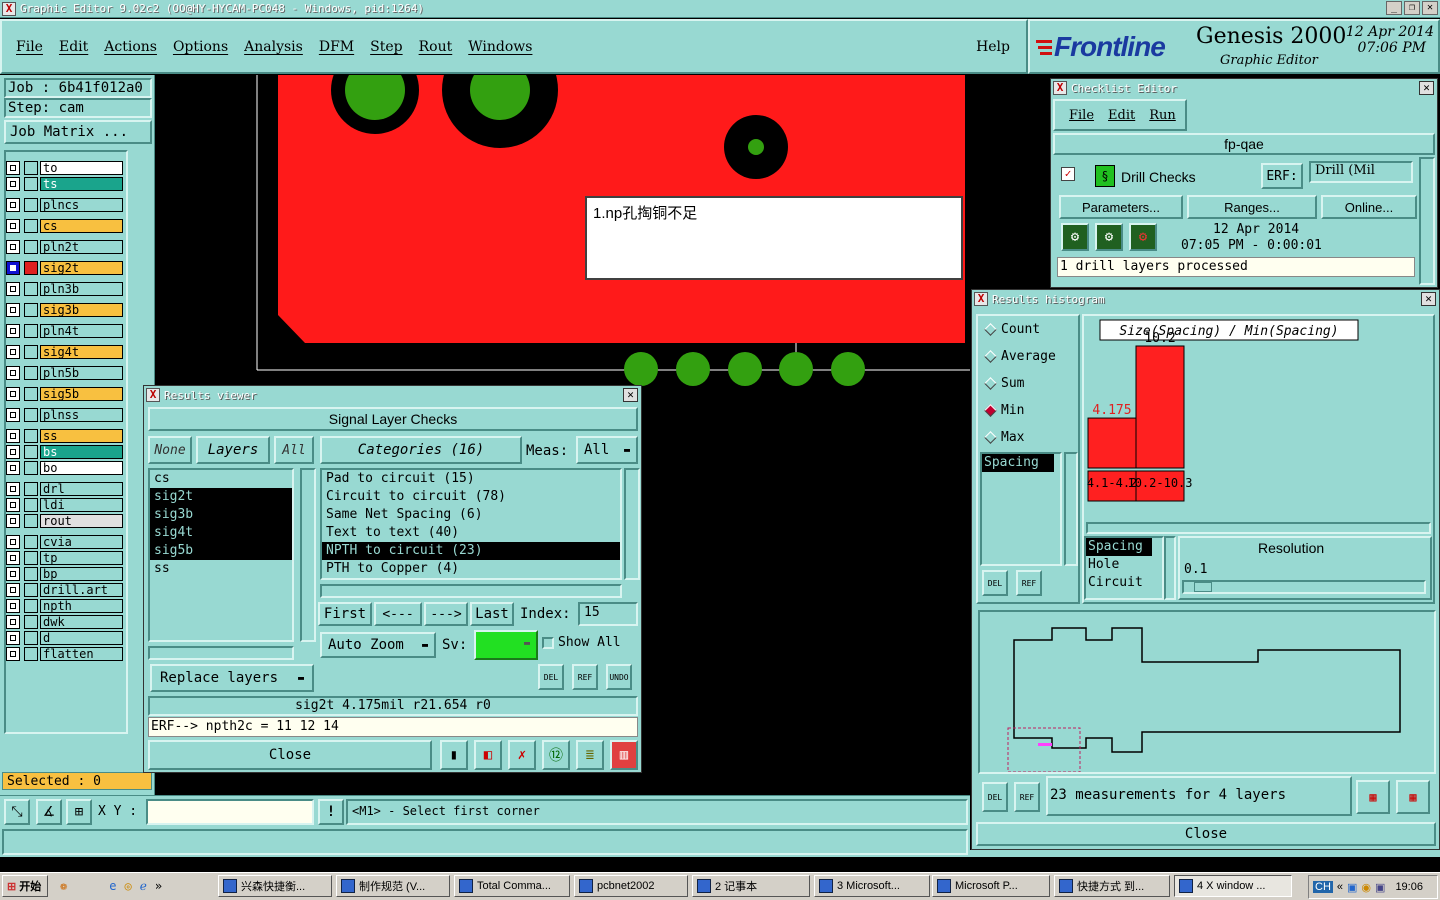 The width and height of the screenshot is (1440, 900). Describe the element at coordinates (1426, 88) in the screenshot. I see `close-icon: ✕` at that location.